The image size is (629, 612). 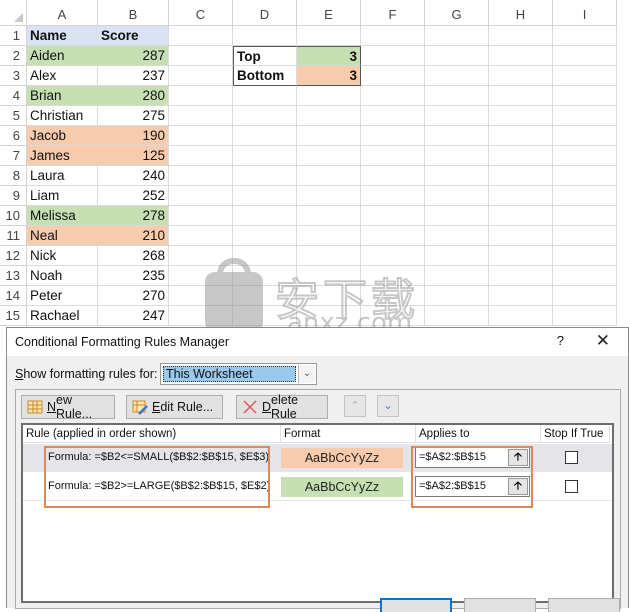 What do you see at coordinates (133, 116) in the screenshot?
I see `cell-score: 275` at bounding box center [133, 116].